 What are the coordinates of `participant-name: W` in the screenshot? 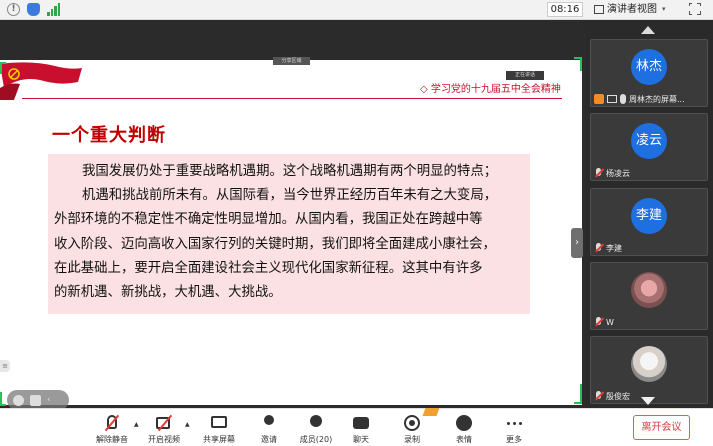 It's located at (610, 322).